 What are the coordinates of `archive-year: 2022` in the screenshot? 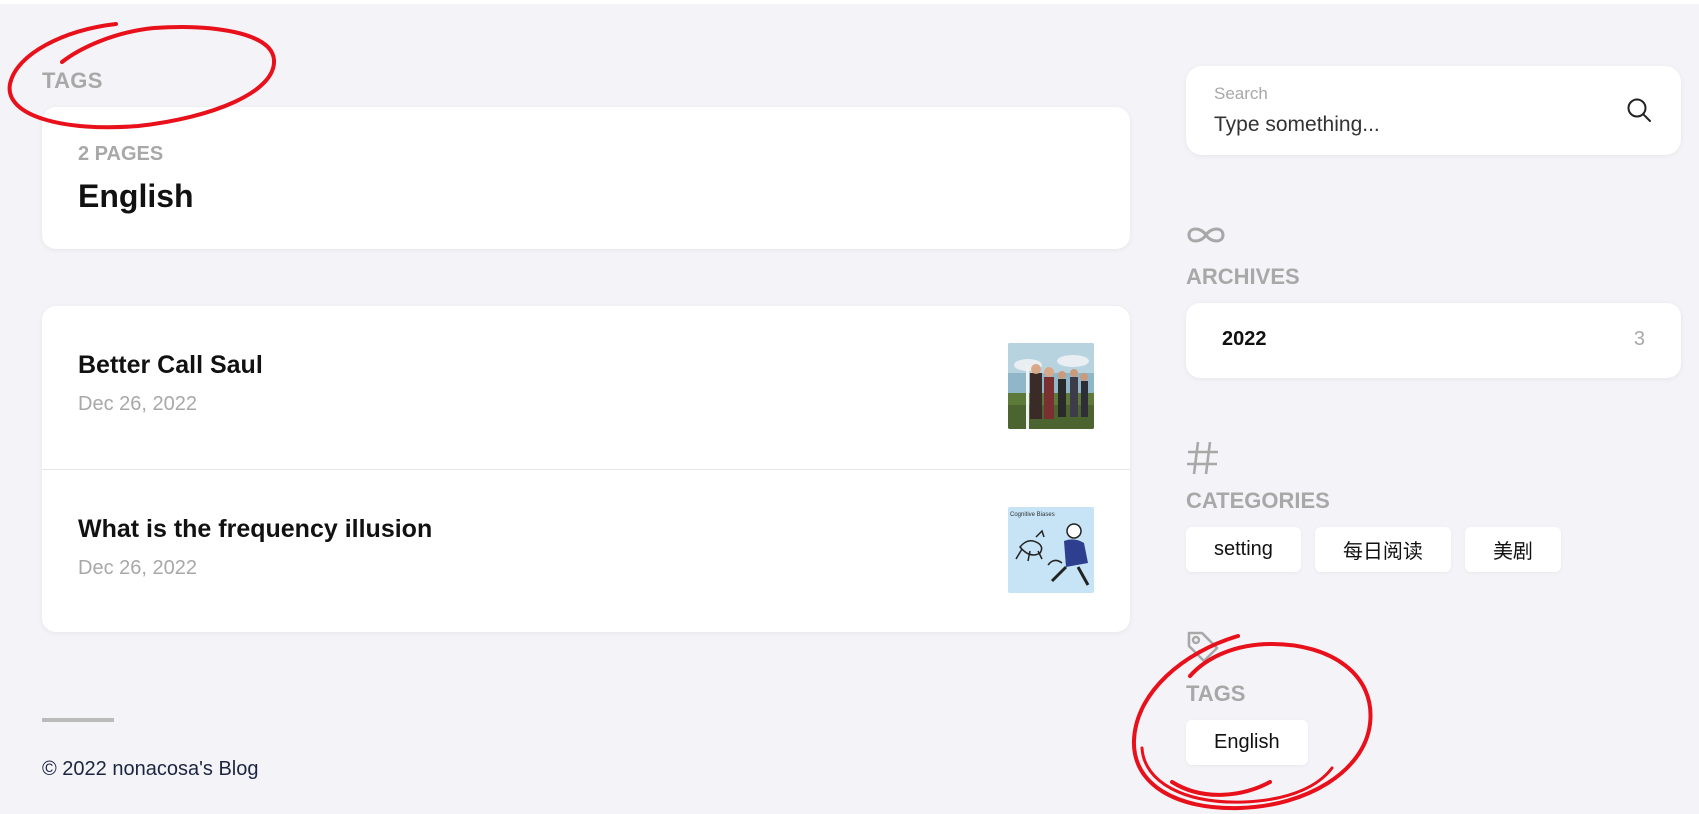 It's located at (1244, 339).